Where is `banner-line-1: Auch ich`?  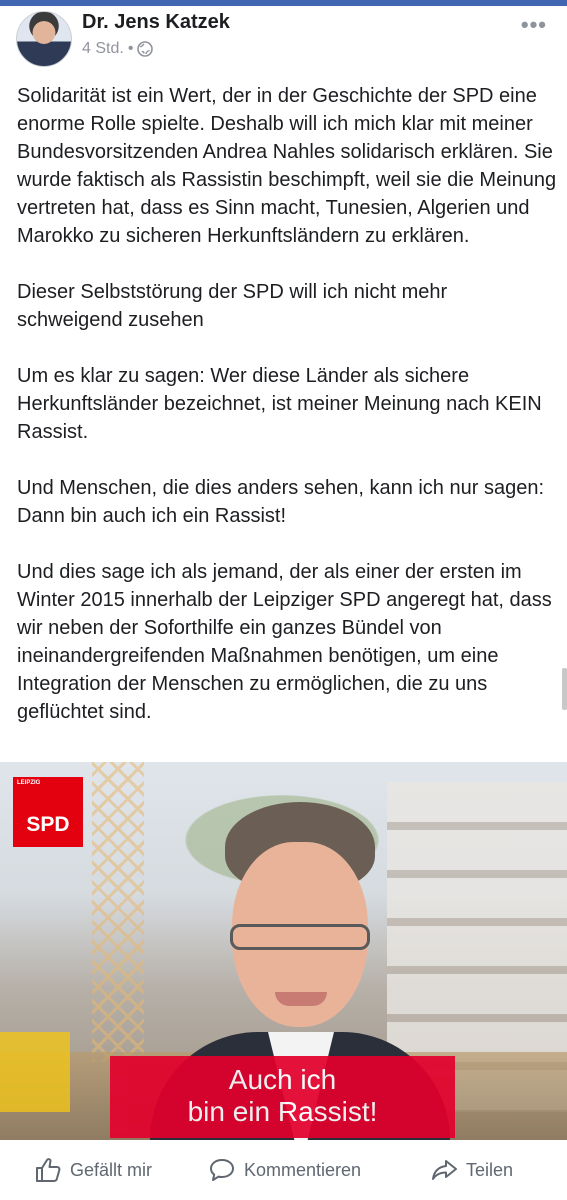 banner-line-1: Auch ich is located at coordinates (282, 1079).